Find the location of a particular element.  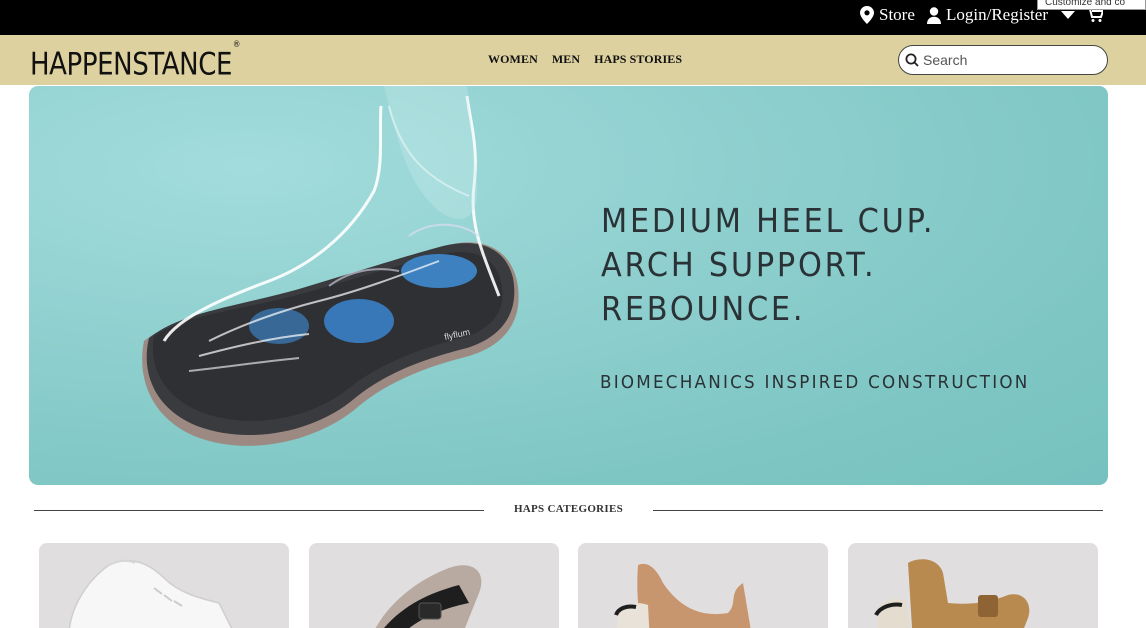

main-nav: WOMEN MEN HAPS STORIES is located at coordinates (585, 59).